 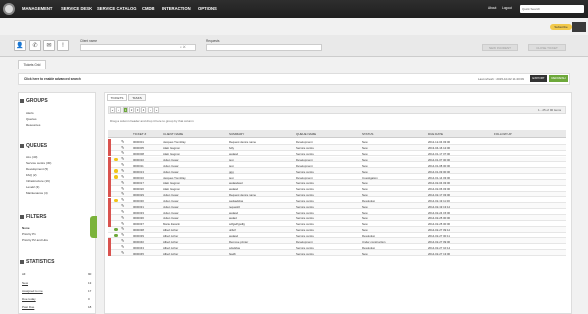 I want to click on col-follow-up: FOLLOW UP, so click(x=503, y=134).